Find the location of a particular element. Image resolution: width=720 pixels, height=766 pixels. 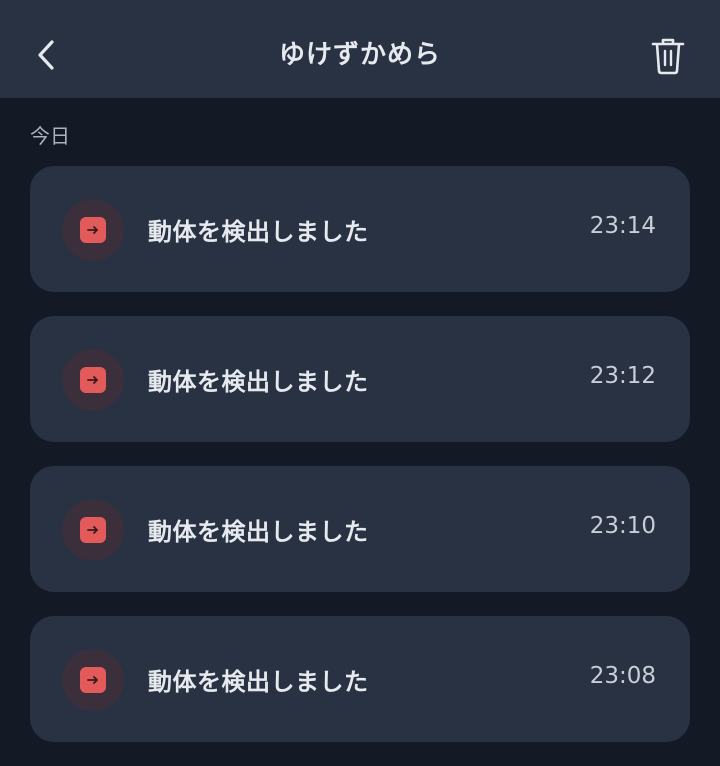

section-header-today: 今日 is located at coordinates (50, 136).